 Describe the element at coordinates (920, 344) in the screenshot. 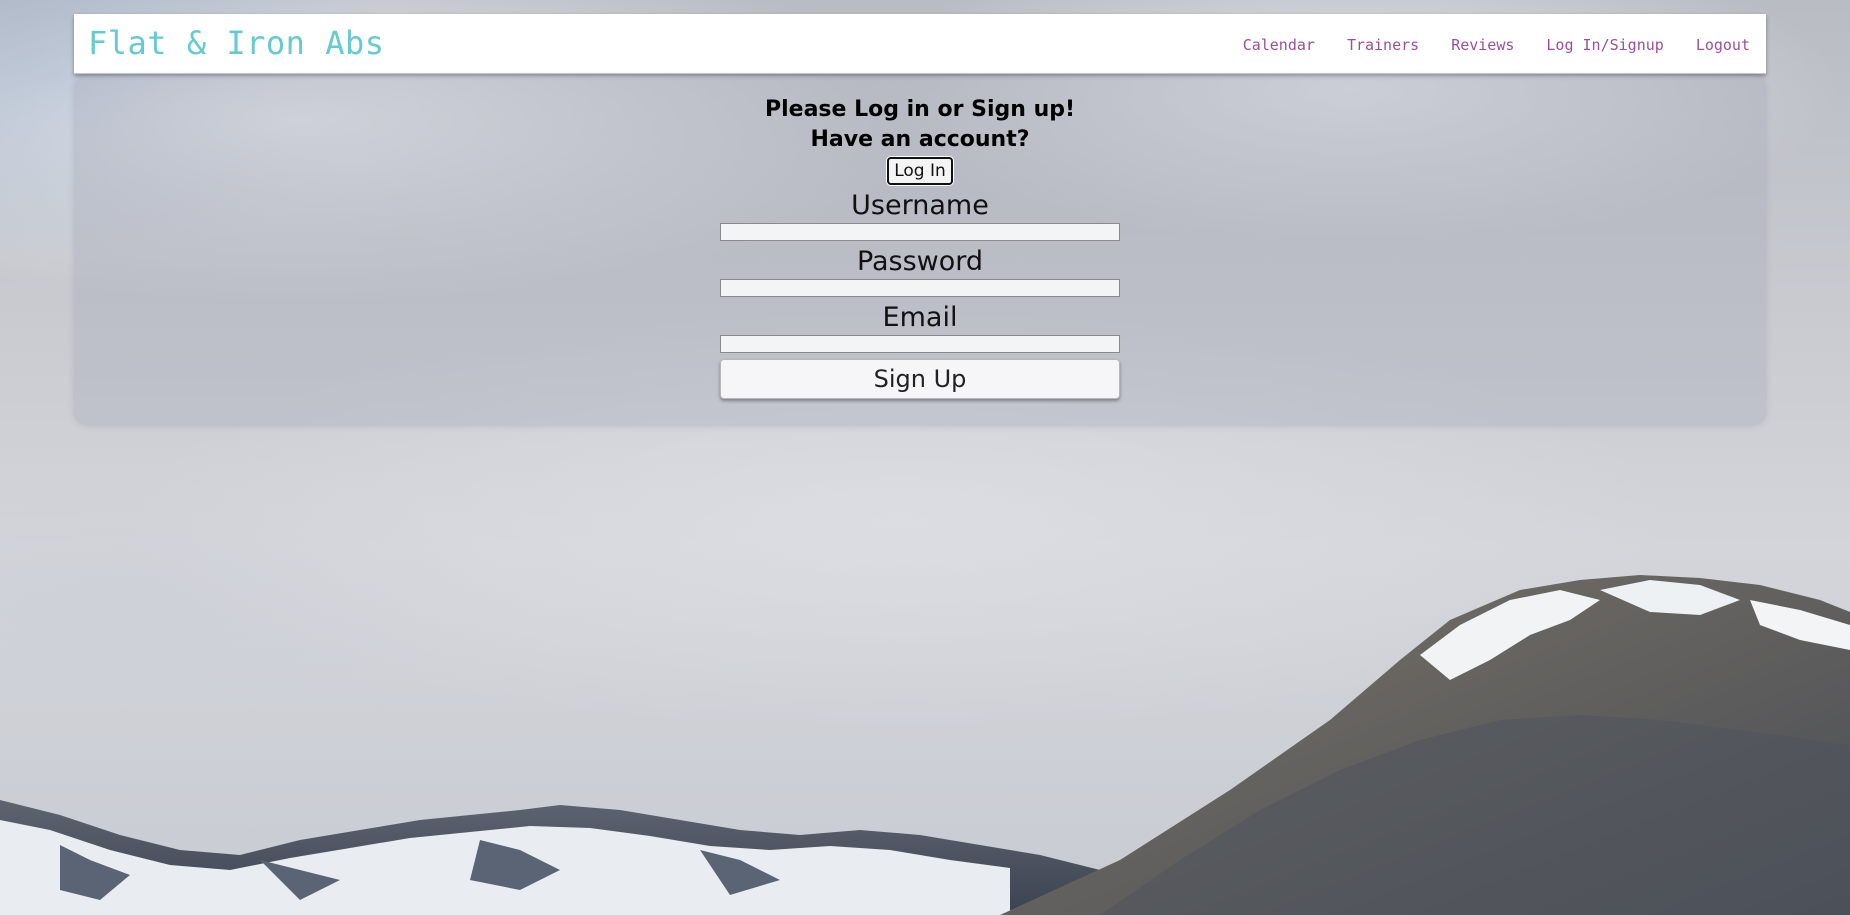

I see `email-input` at that location.